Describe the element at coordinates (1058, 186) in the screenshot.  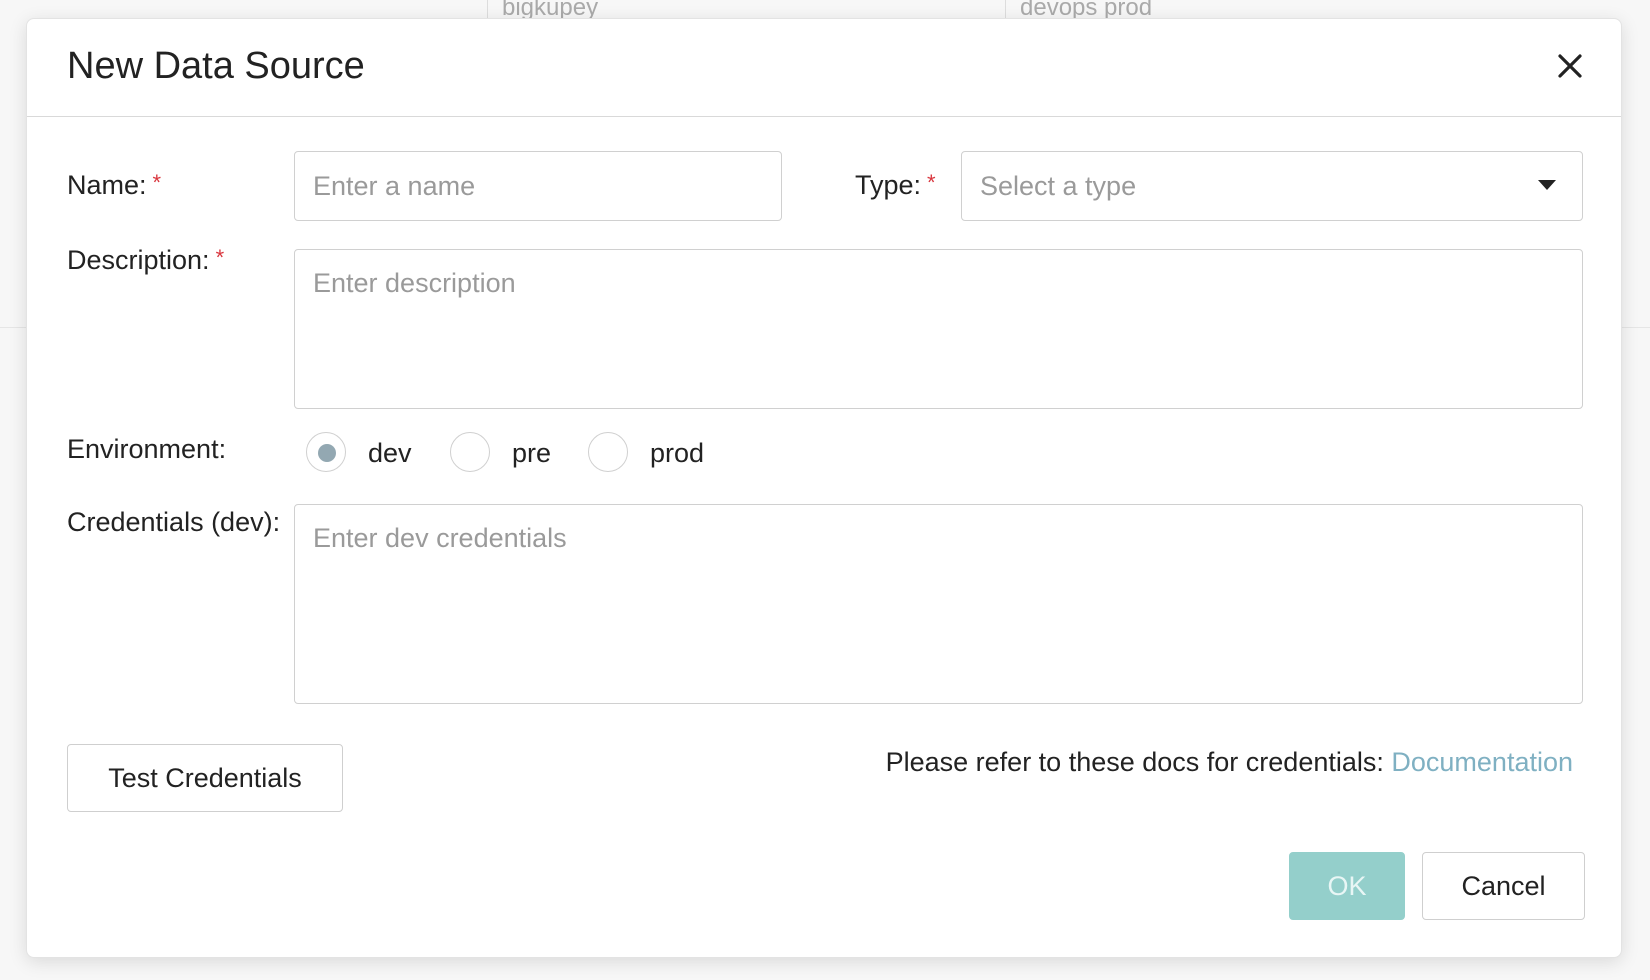
I see `type-select-placeholder: Select a type` at that location.